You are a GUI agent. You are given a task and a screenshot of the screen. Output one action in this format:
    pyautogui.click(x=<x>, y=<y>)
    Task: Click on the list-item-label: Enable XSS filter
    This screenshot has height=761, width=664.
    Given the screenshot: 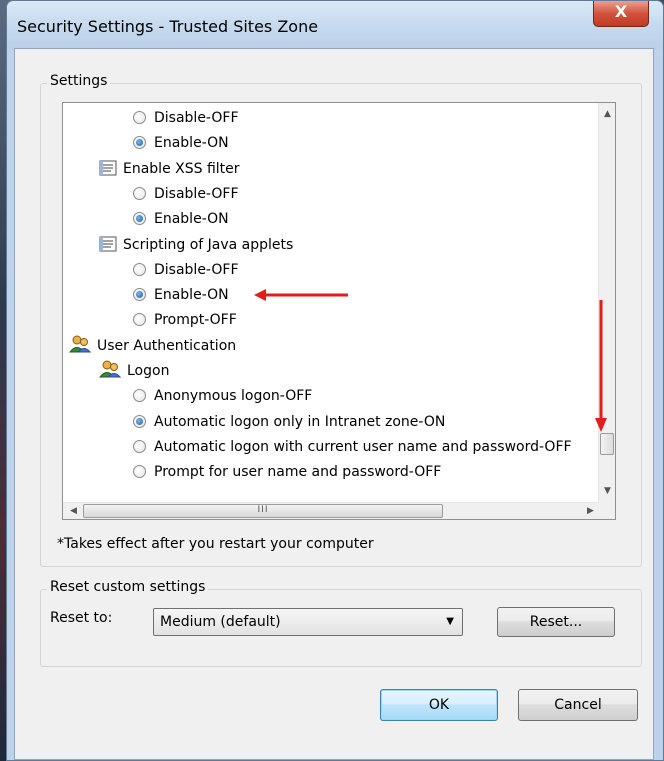 What is the action you would take?
    pyautogui.click(x=181, y=168)
    